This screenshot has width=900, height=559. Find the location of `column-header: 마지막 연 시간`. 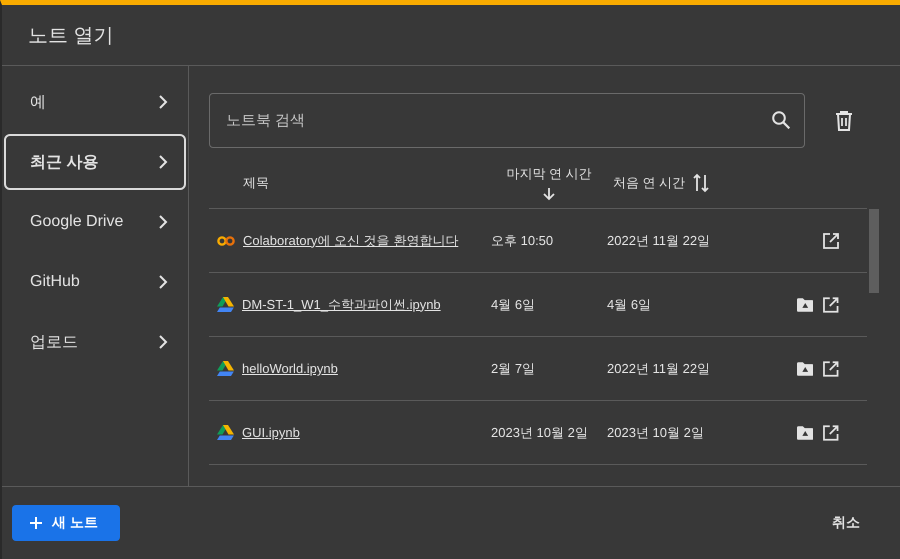

column-header: 마지막 연 시간 is located at coordinates (549, 174).